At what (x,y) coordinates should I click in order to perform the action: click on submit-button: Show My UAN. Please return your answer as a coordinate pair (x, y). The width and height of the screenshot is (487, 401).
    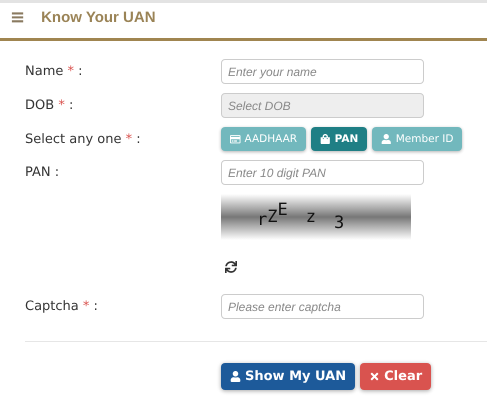
    Looking at the image, I should click on (288, 376).